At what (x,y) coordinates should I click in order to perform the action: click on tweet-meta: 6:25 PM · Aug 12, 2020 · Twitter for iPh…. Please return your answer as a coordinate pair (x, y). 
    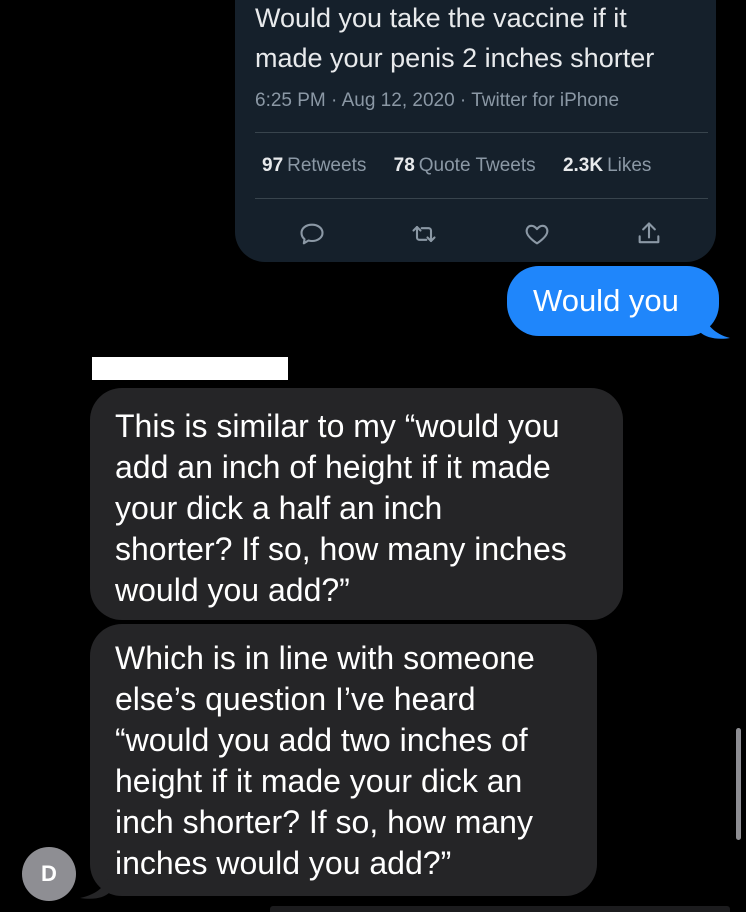
    Looking at the image, I should click on (437, 101).